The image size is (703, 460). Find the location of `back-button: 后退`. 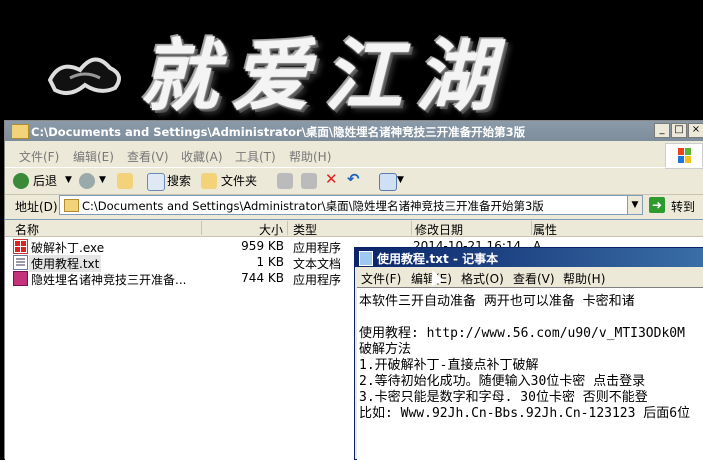

back-button: 后退 is located at coordinates (45, 180).